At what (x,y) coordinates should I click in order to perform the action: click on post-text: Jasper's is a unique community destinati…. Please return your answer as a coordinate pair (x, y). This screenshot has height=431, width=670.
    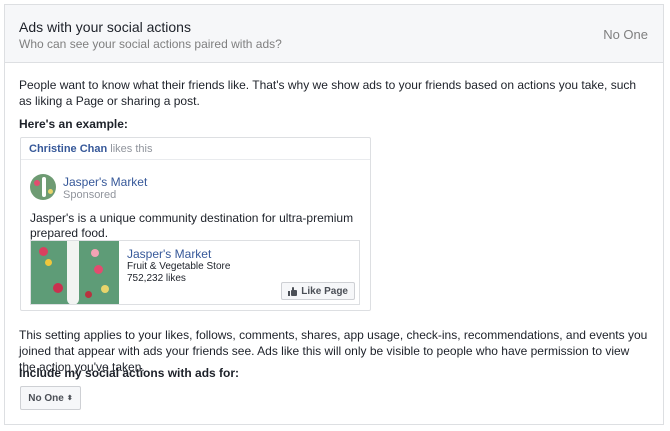
    Looking at the image, I should click on (192, 225).